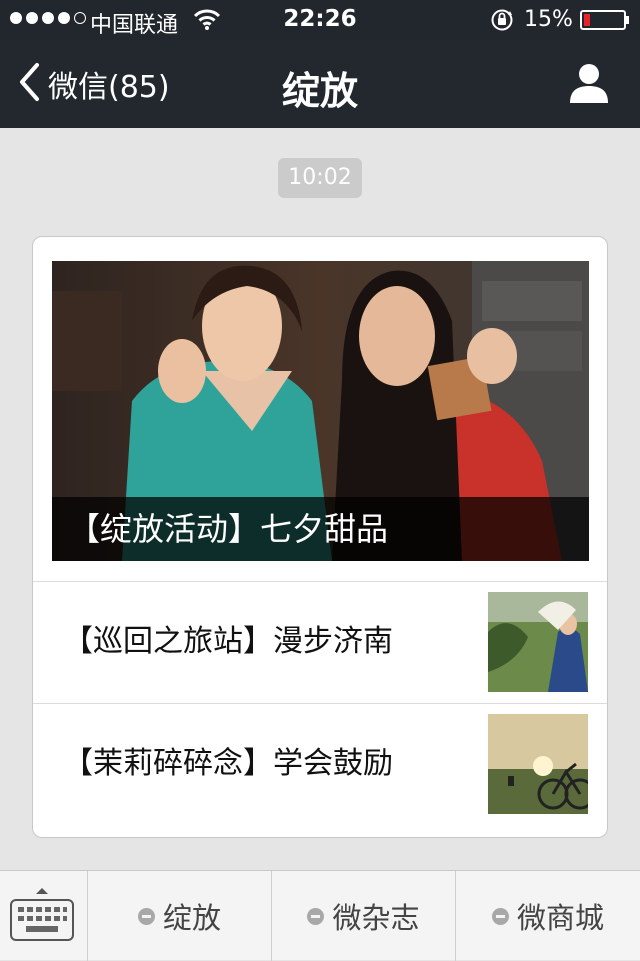  I want to click on nav-bar: 微信(85) 绽放, so click(320, 84).